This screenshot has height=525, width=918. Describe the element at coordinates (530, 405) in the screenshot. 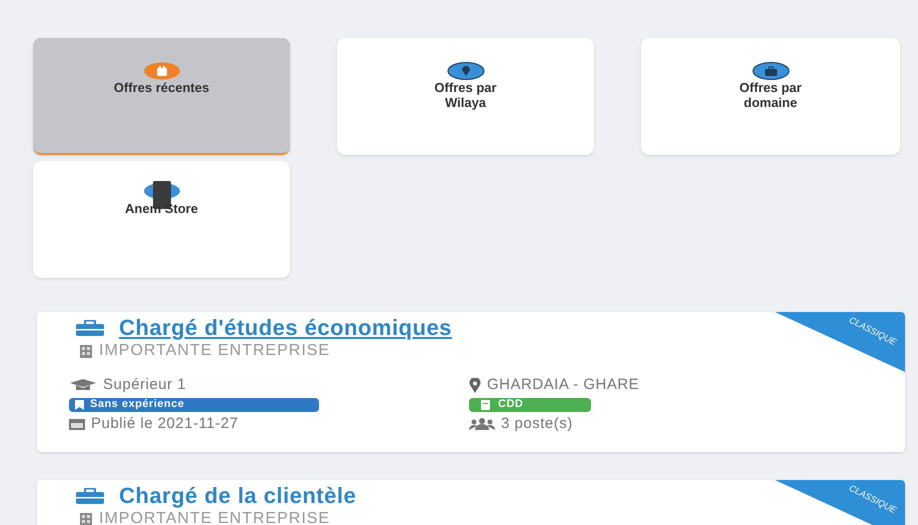

I see `contract-badge: CDD` at that location.